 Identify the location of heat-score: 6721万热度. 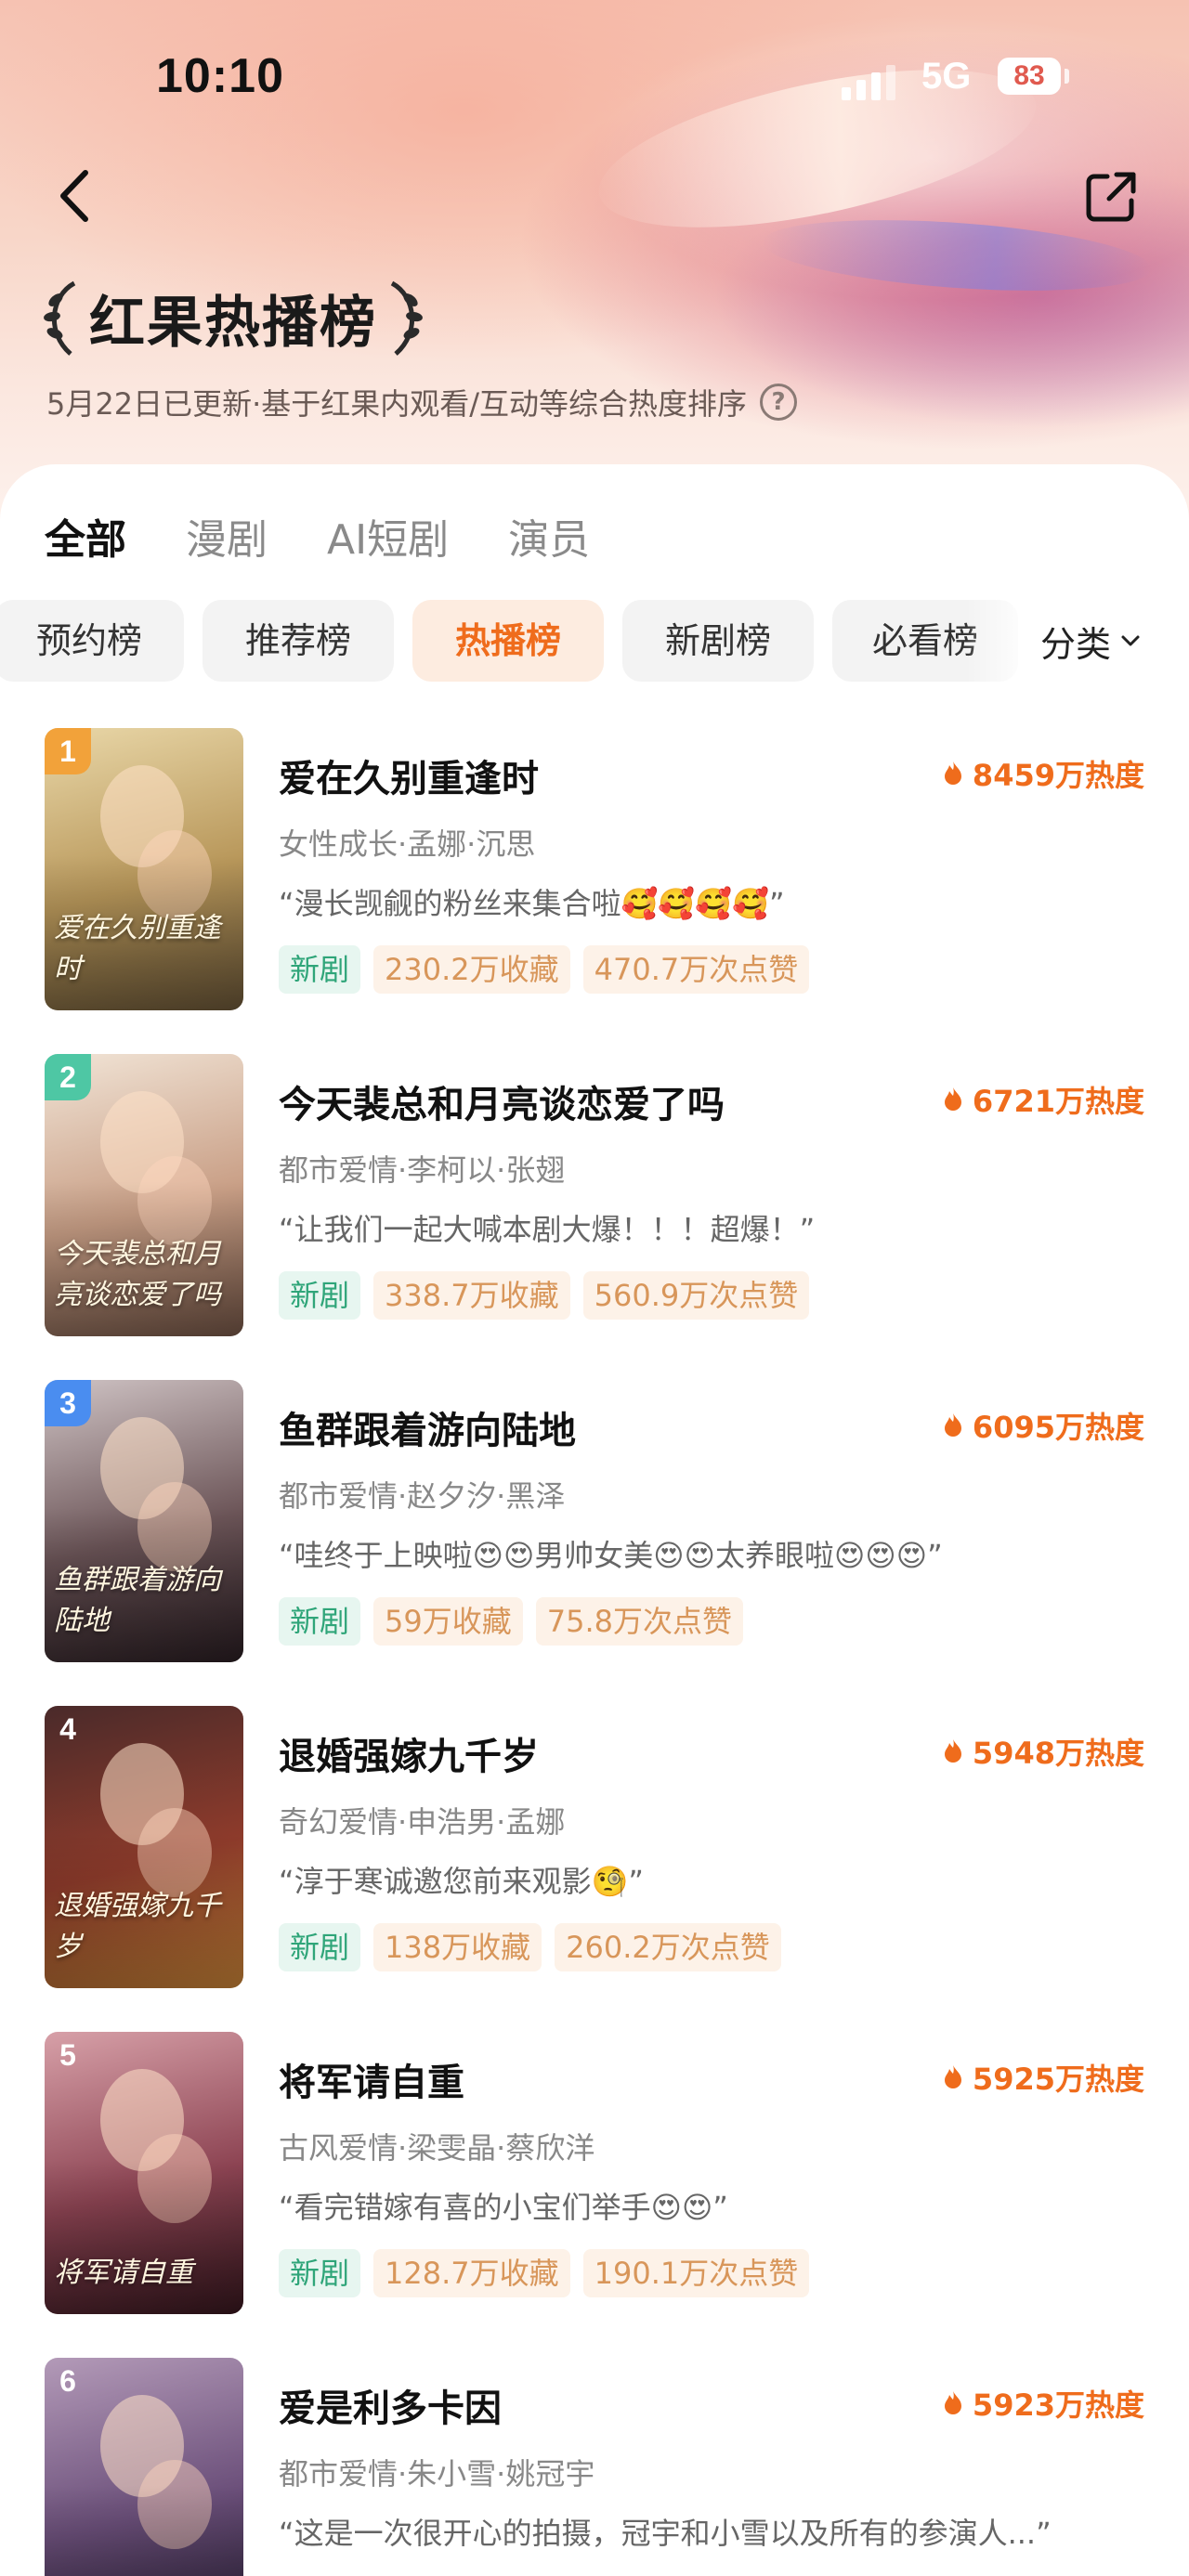
(1043, 1099).